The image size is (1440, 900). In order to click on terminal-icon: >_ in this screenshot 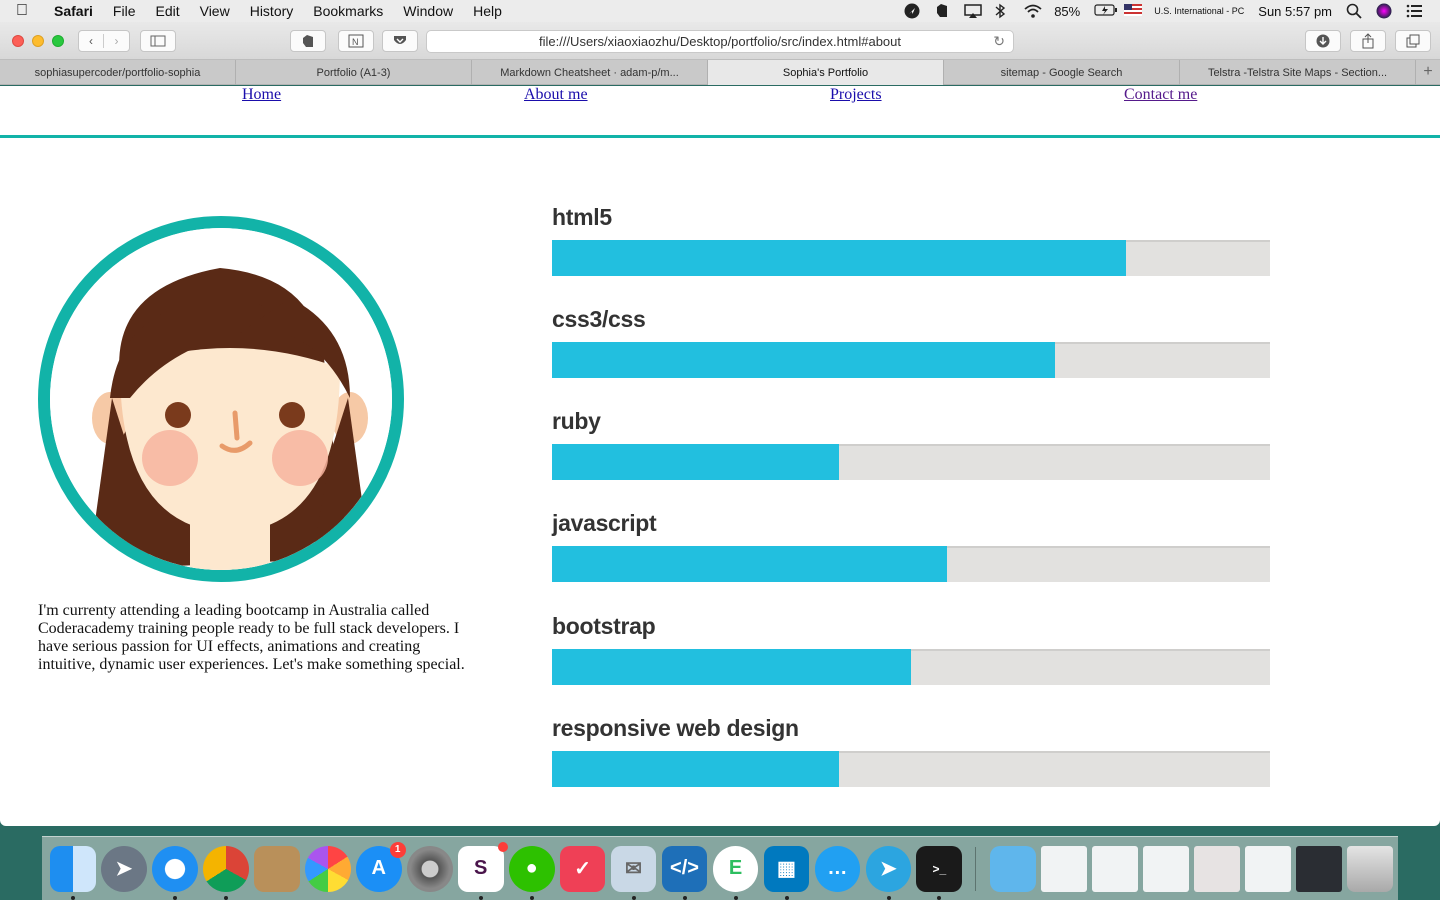, I will do `click(939, 872)`.